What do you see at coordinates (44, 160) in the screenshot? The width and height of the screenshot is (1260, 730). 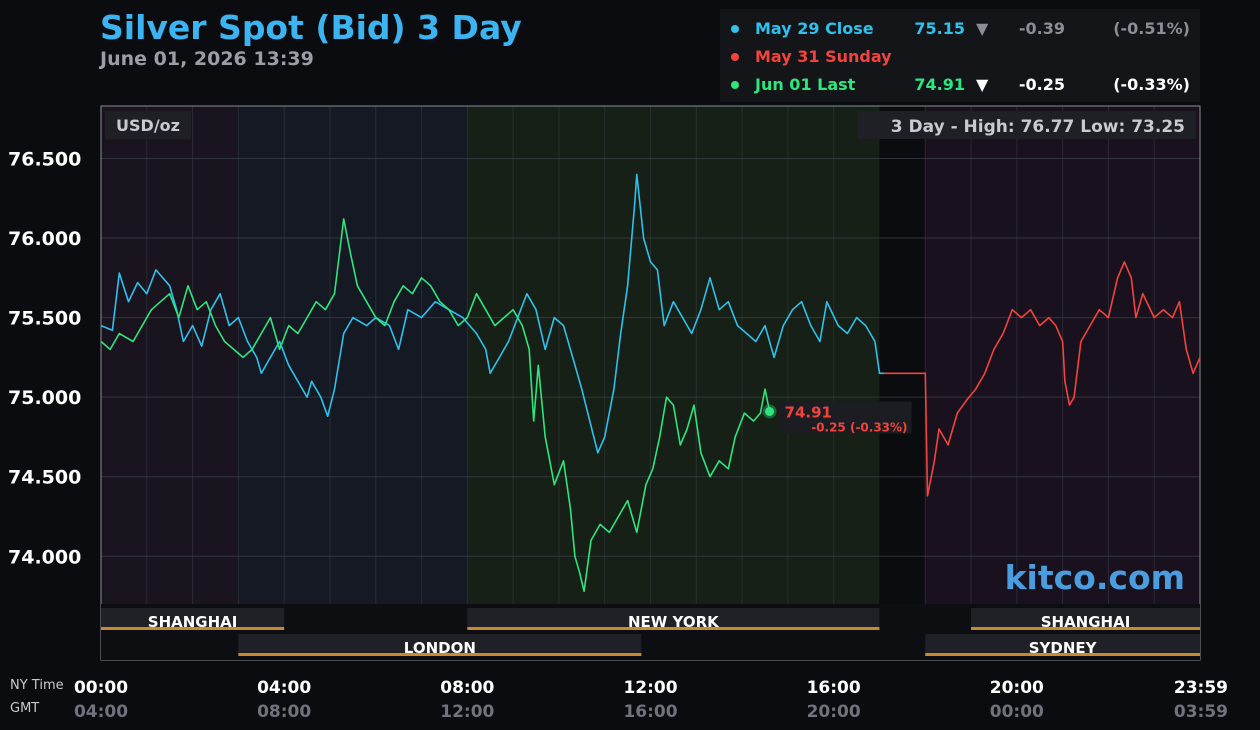 I see `y-tick-label: 76.500` at bounding box center [44, 160].